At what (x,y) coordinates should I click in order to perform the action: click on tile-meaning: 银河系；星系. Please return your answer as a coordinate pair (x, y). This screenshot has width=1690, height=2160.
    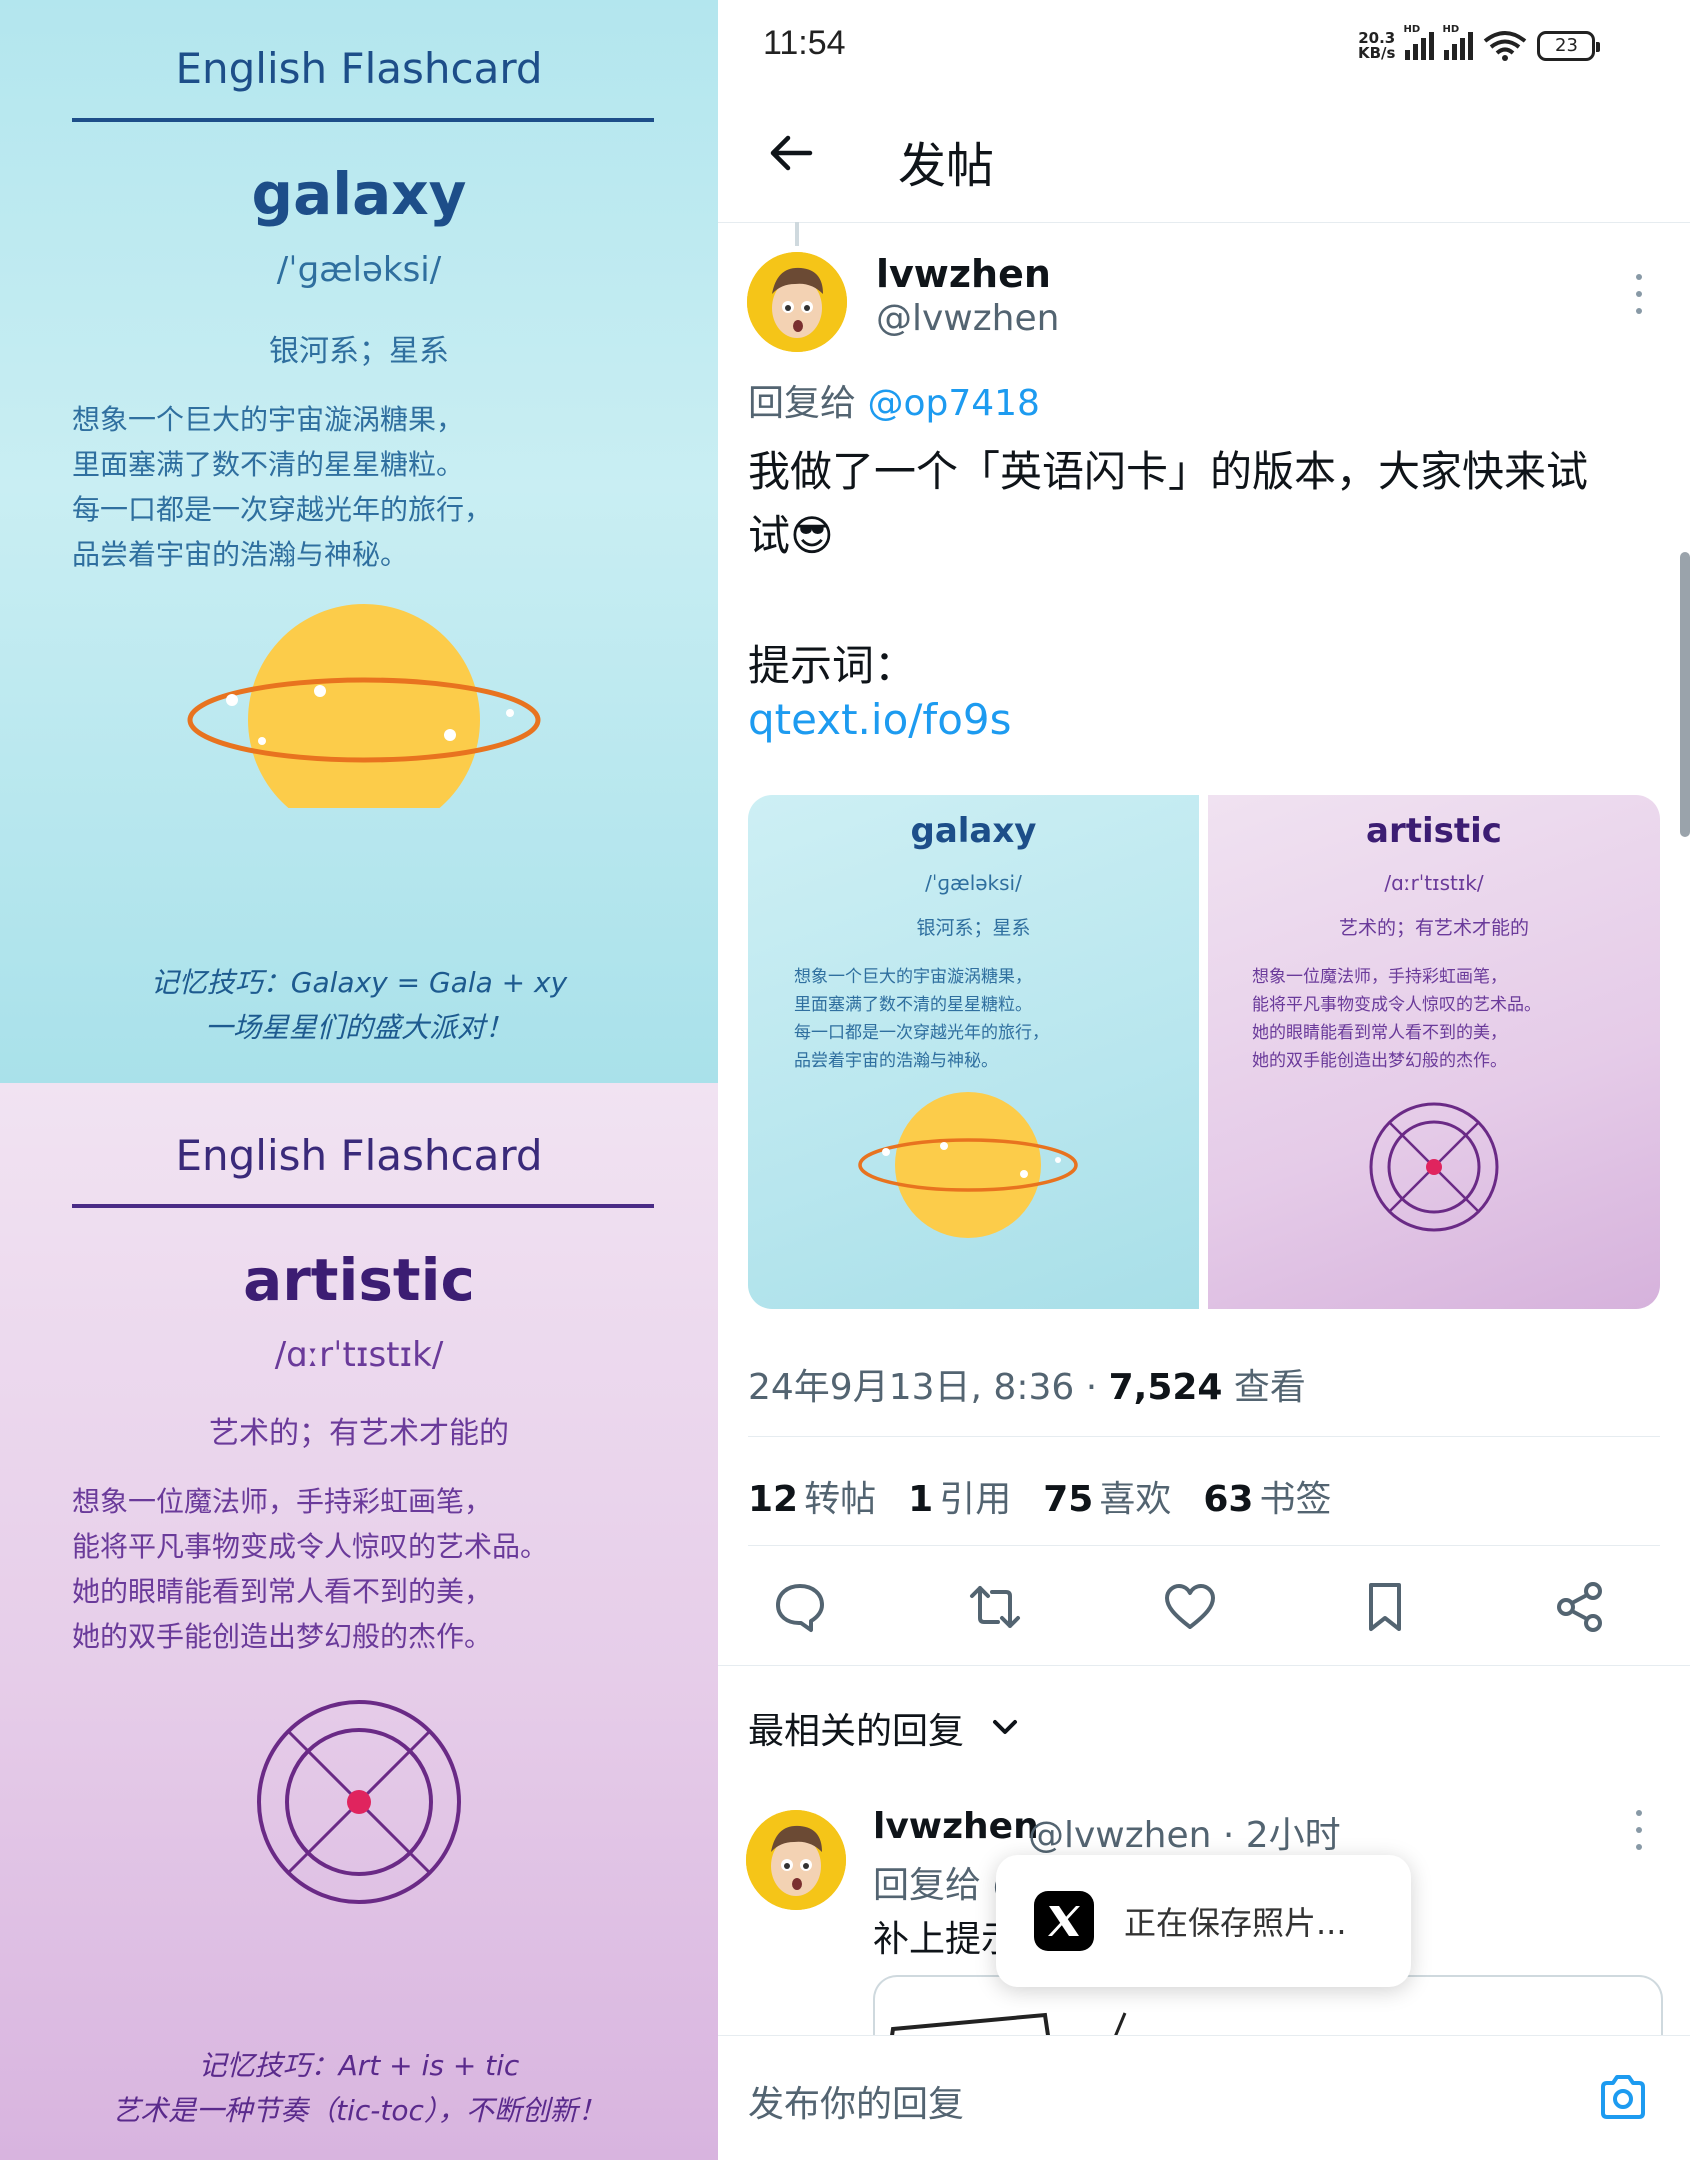
    Looking at the image, I should click on (973, 928).